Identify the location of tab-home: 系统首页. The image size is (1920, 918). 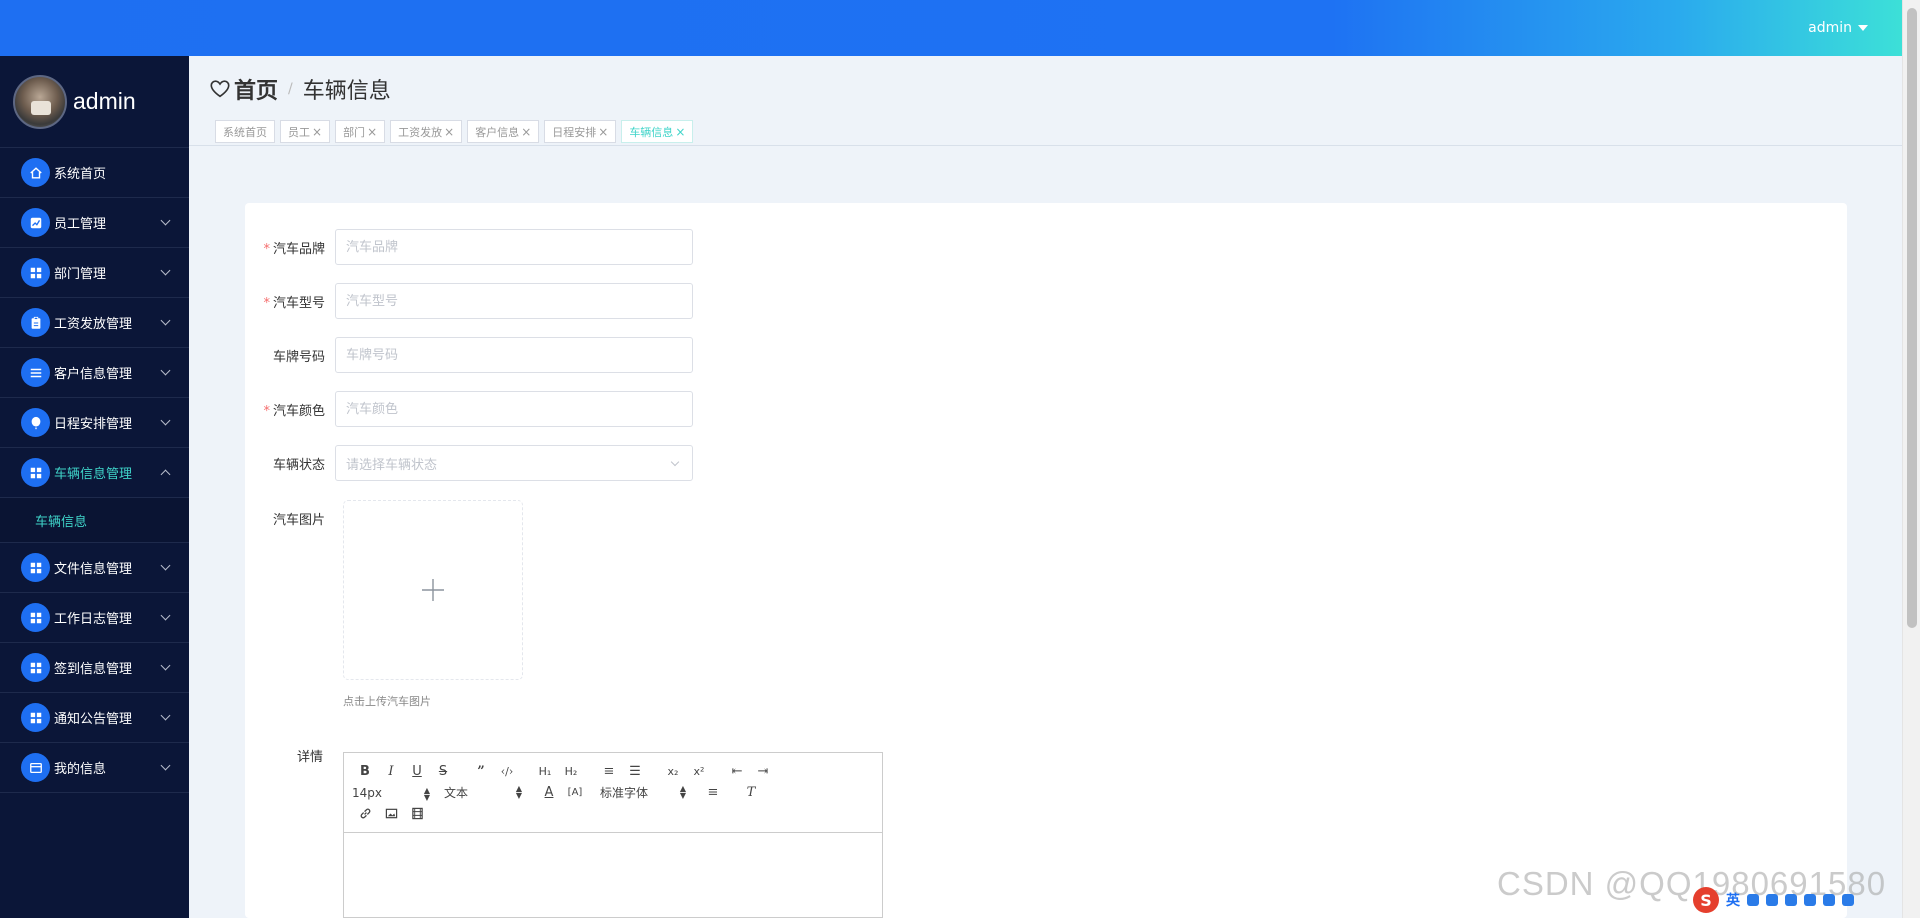
(245, 131).